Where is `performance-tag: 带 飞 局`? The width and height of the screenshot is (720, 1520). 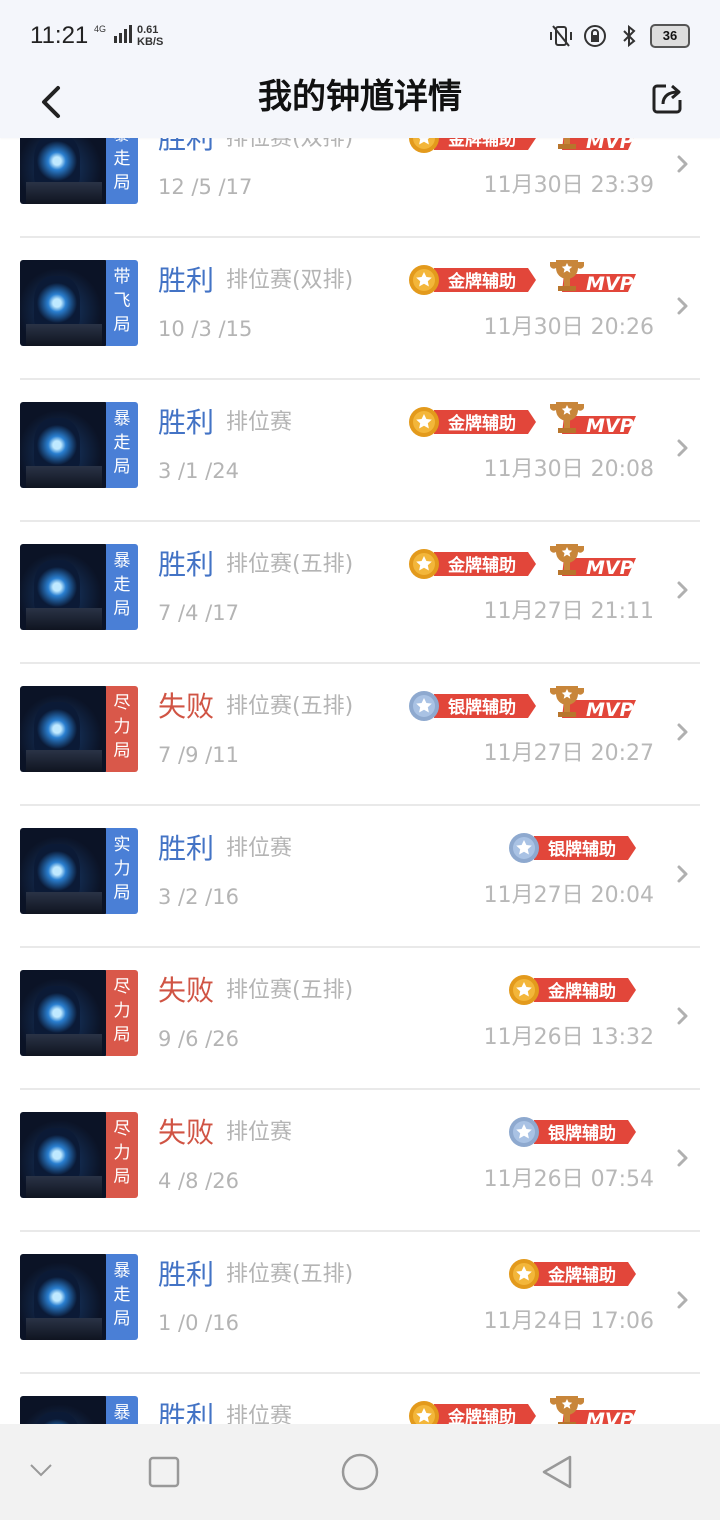 performance-tag: 带 飞 局 is located at coordinates (122, 303).